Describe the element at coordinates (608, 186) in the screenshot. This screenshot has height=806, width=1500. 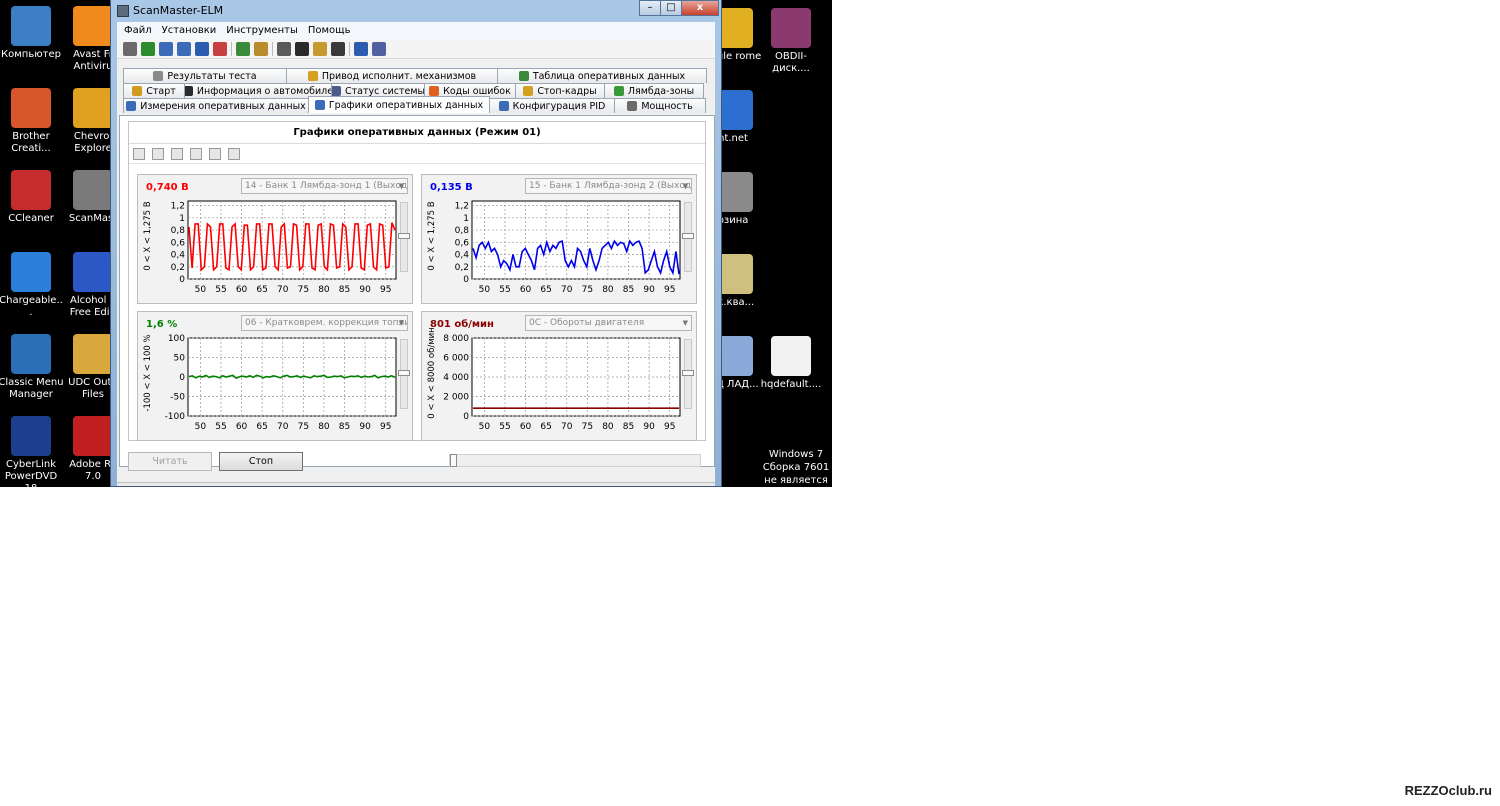
I see `pid-select: 15 - Банк 1 Лямбда-зонд 2 (Выходно ▼` at that location.